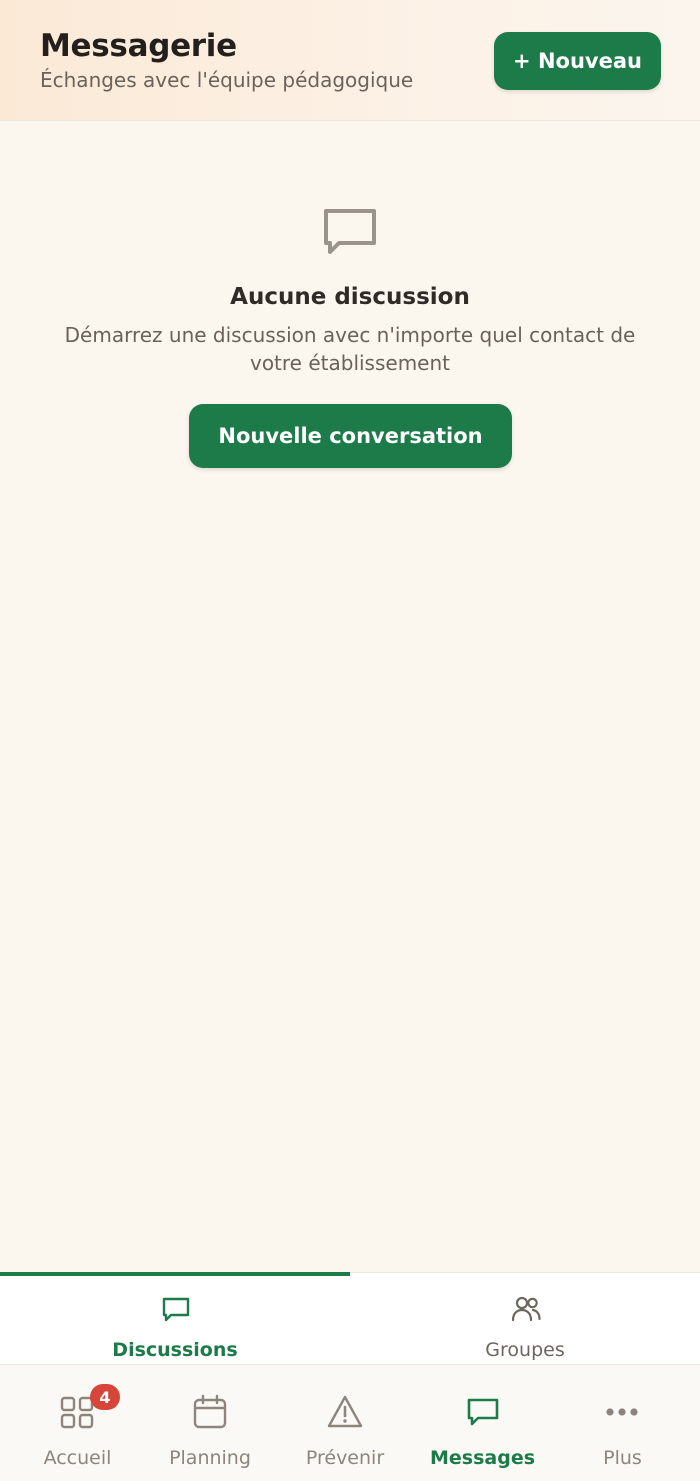 Image resolution: width=700 pixels, height=1481 pixels. What do you see at coordinates (345, 1458) in the screenshot?
I see `nav-label-prevenir: Prévenir` at bounding box center [345, 1458].